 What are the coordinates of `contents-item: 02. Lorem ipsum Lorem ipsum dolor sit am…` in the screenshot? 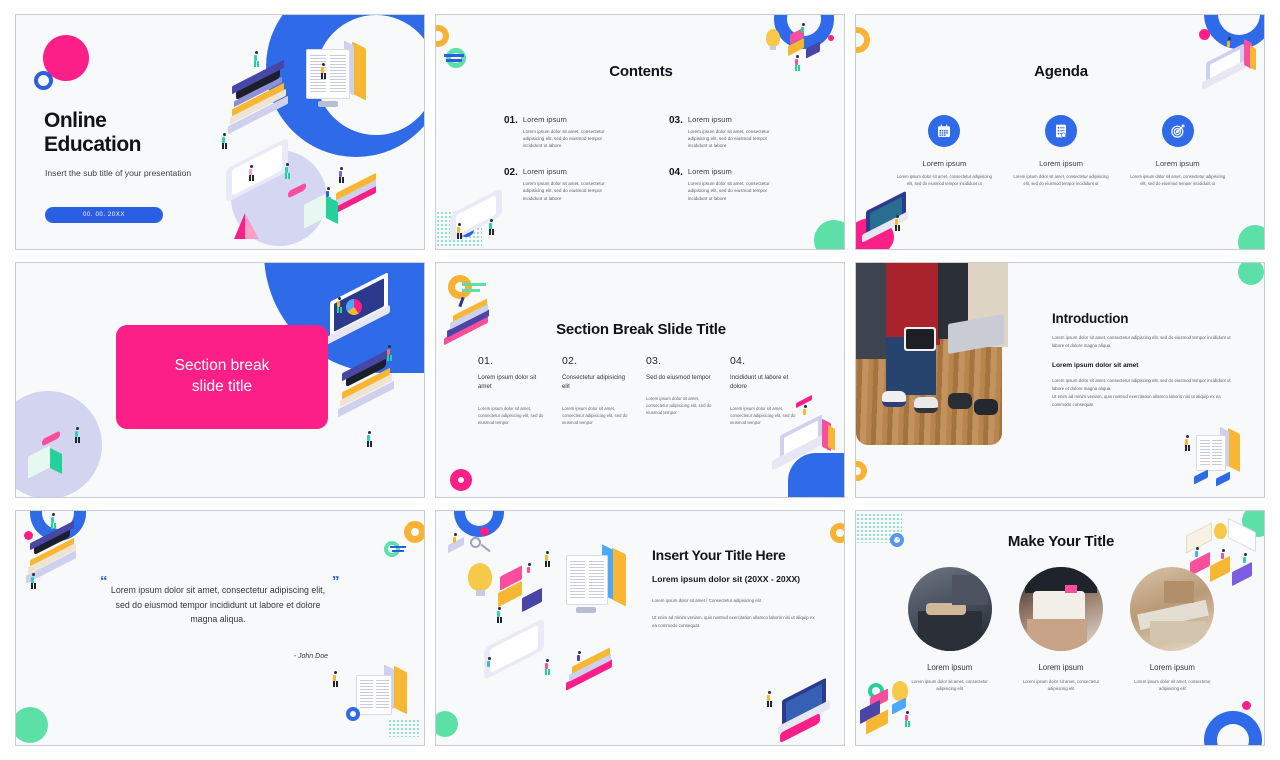 It's located at (571, 184).